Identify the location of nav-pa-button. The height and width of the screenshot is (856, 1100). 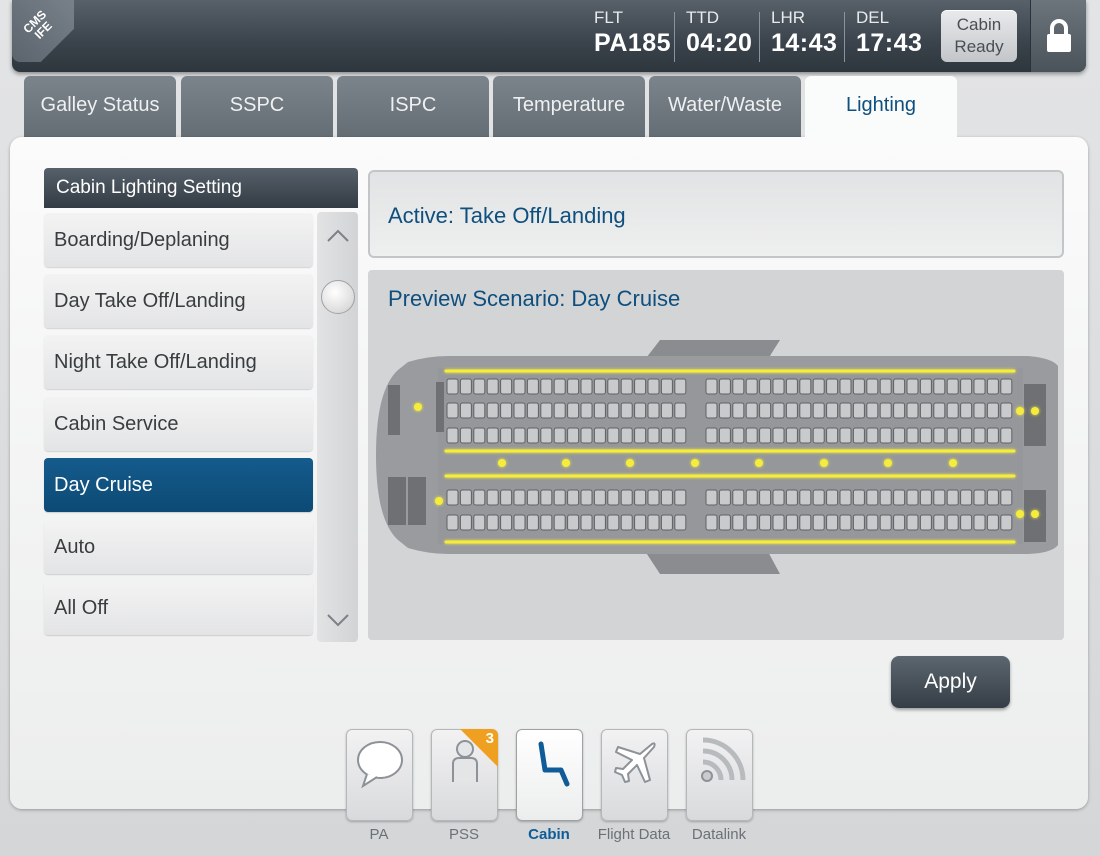
(379, 775).